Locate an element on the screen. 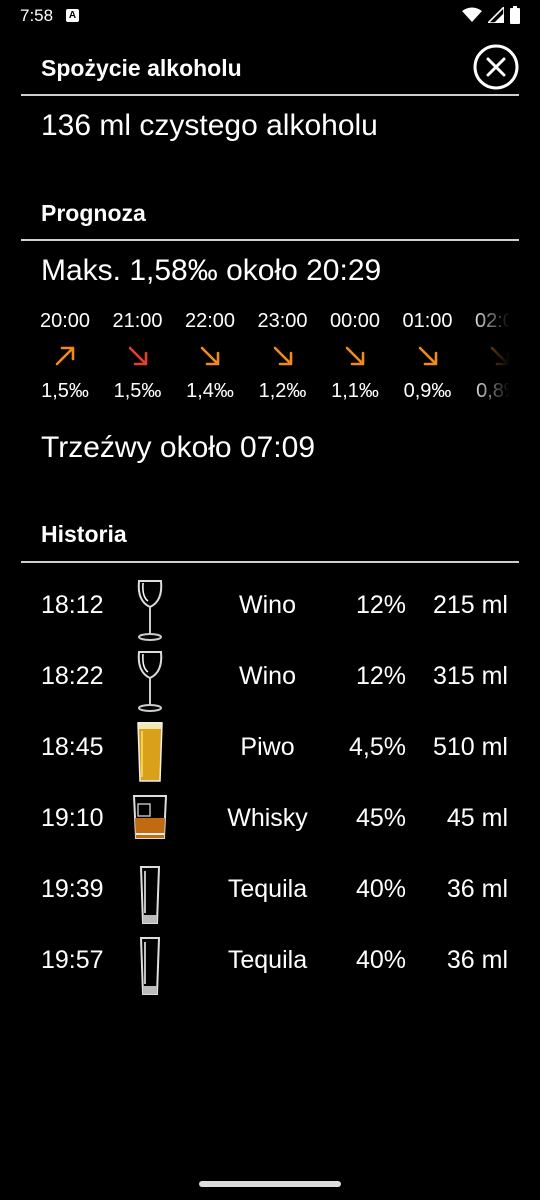 Image resolution: width=540 pixels, height=1200 pixels. forecast-time: 22:00 is located at coordinates (210, 321).